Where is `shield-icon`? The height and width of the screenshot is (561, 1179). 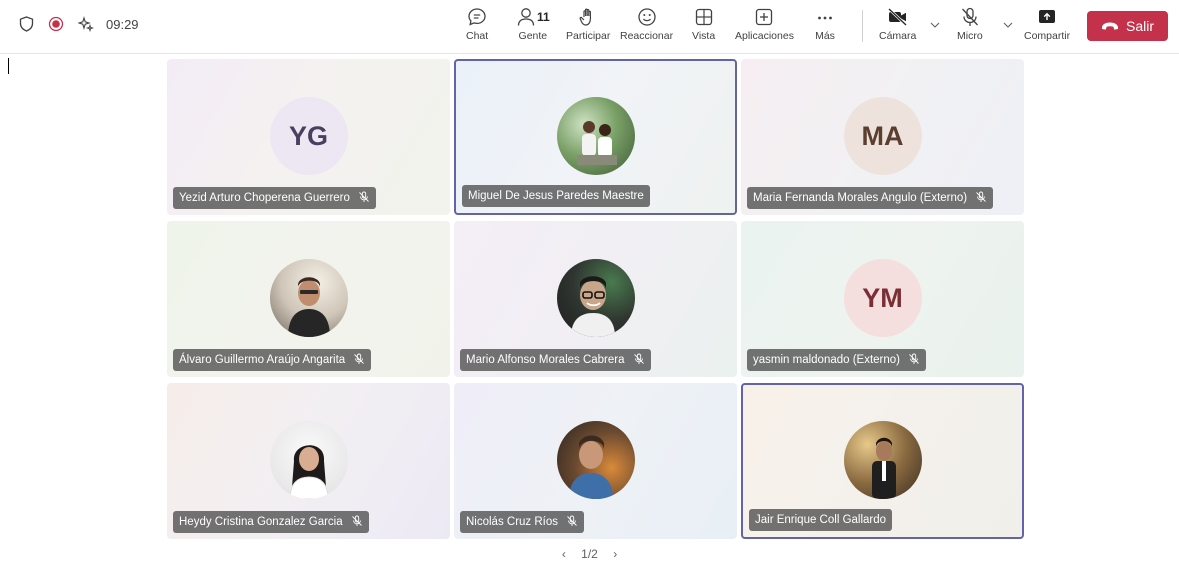
shield-icon is located at coordinates (26, 24).